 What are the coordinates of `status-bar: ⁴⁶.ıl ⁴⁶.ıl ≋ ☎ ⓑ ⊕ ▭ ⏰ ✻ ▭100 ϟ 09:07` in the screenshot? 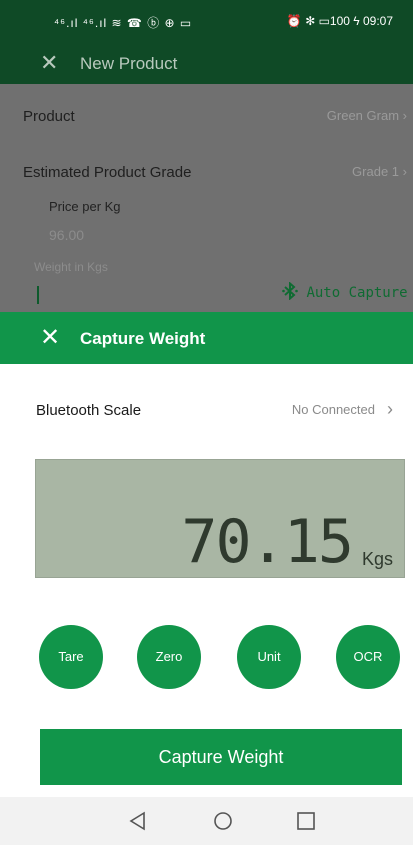 It's located at (206, 22).